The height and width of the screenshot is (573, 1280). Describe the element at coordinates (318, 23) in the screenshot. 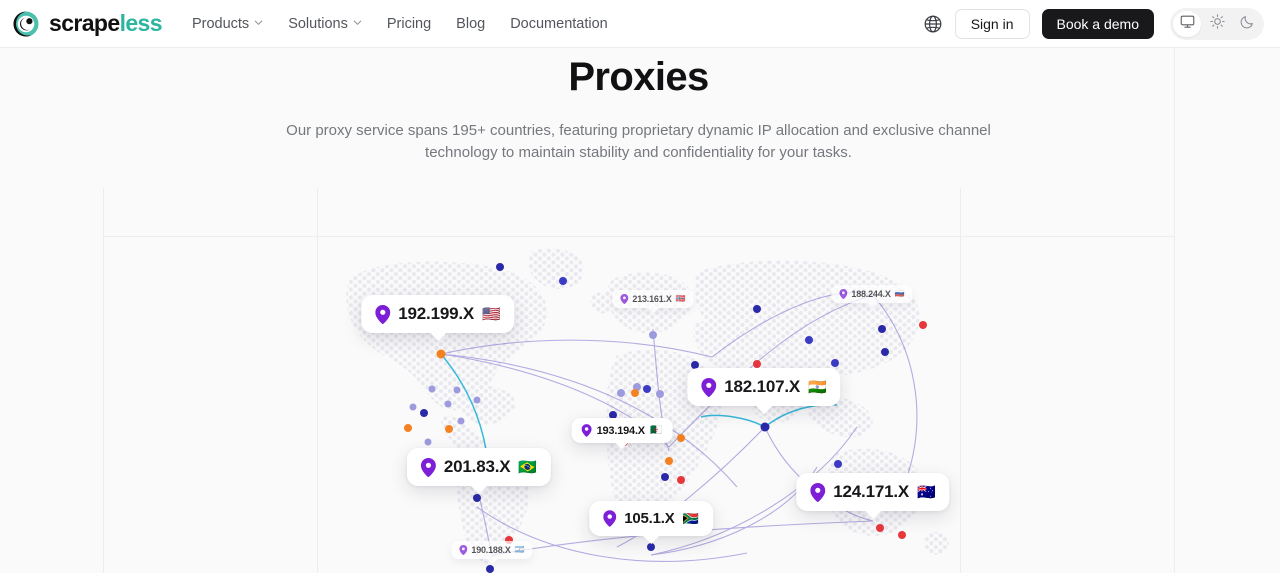

I see `nav-label: Solutions` at that location.